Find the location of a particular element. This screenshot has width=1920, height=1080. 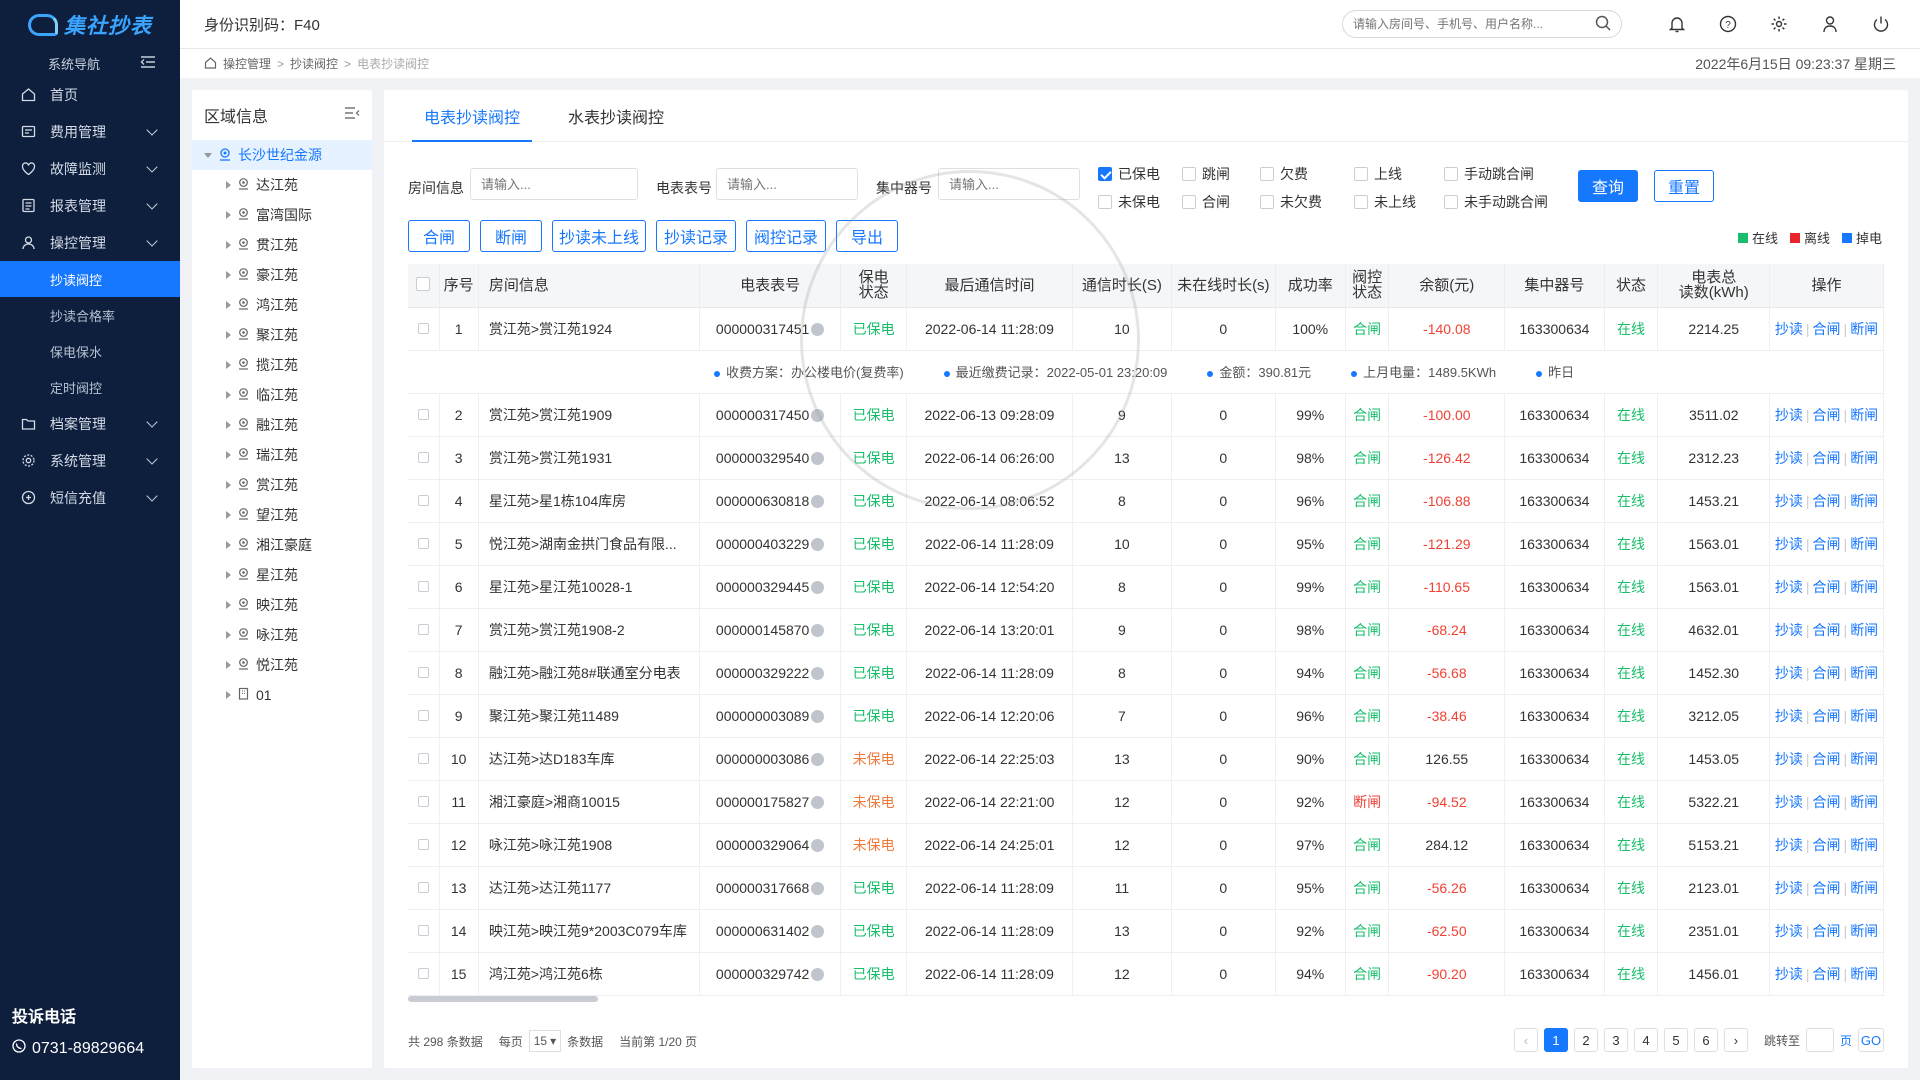

tree-node: 赏江苑 is located at coordinates (282, 485).